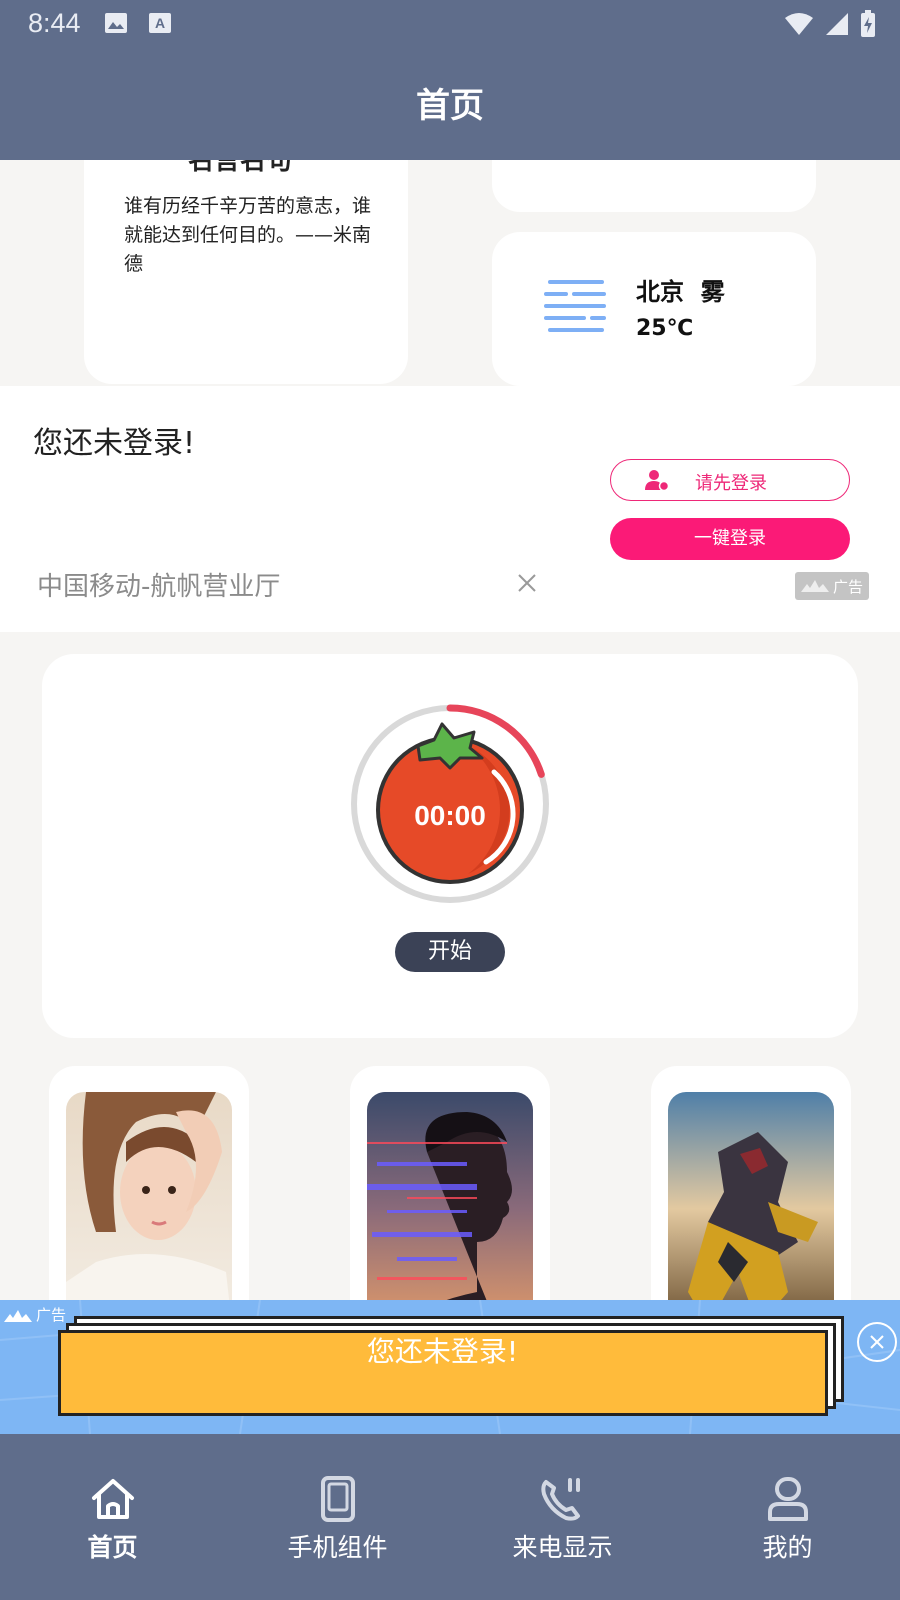 The height and width of the screenshot is (1600, 900). I want to click on nav-item-me: 我的, so click(787, 1517).